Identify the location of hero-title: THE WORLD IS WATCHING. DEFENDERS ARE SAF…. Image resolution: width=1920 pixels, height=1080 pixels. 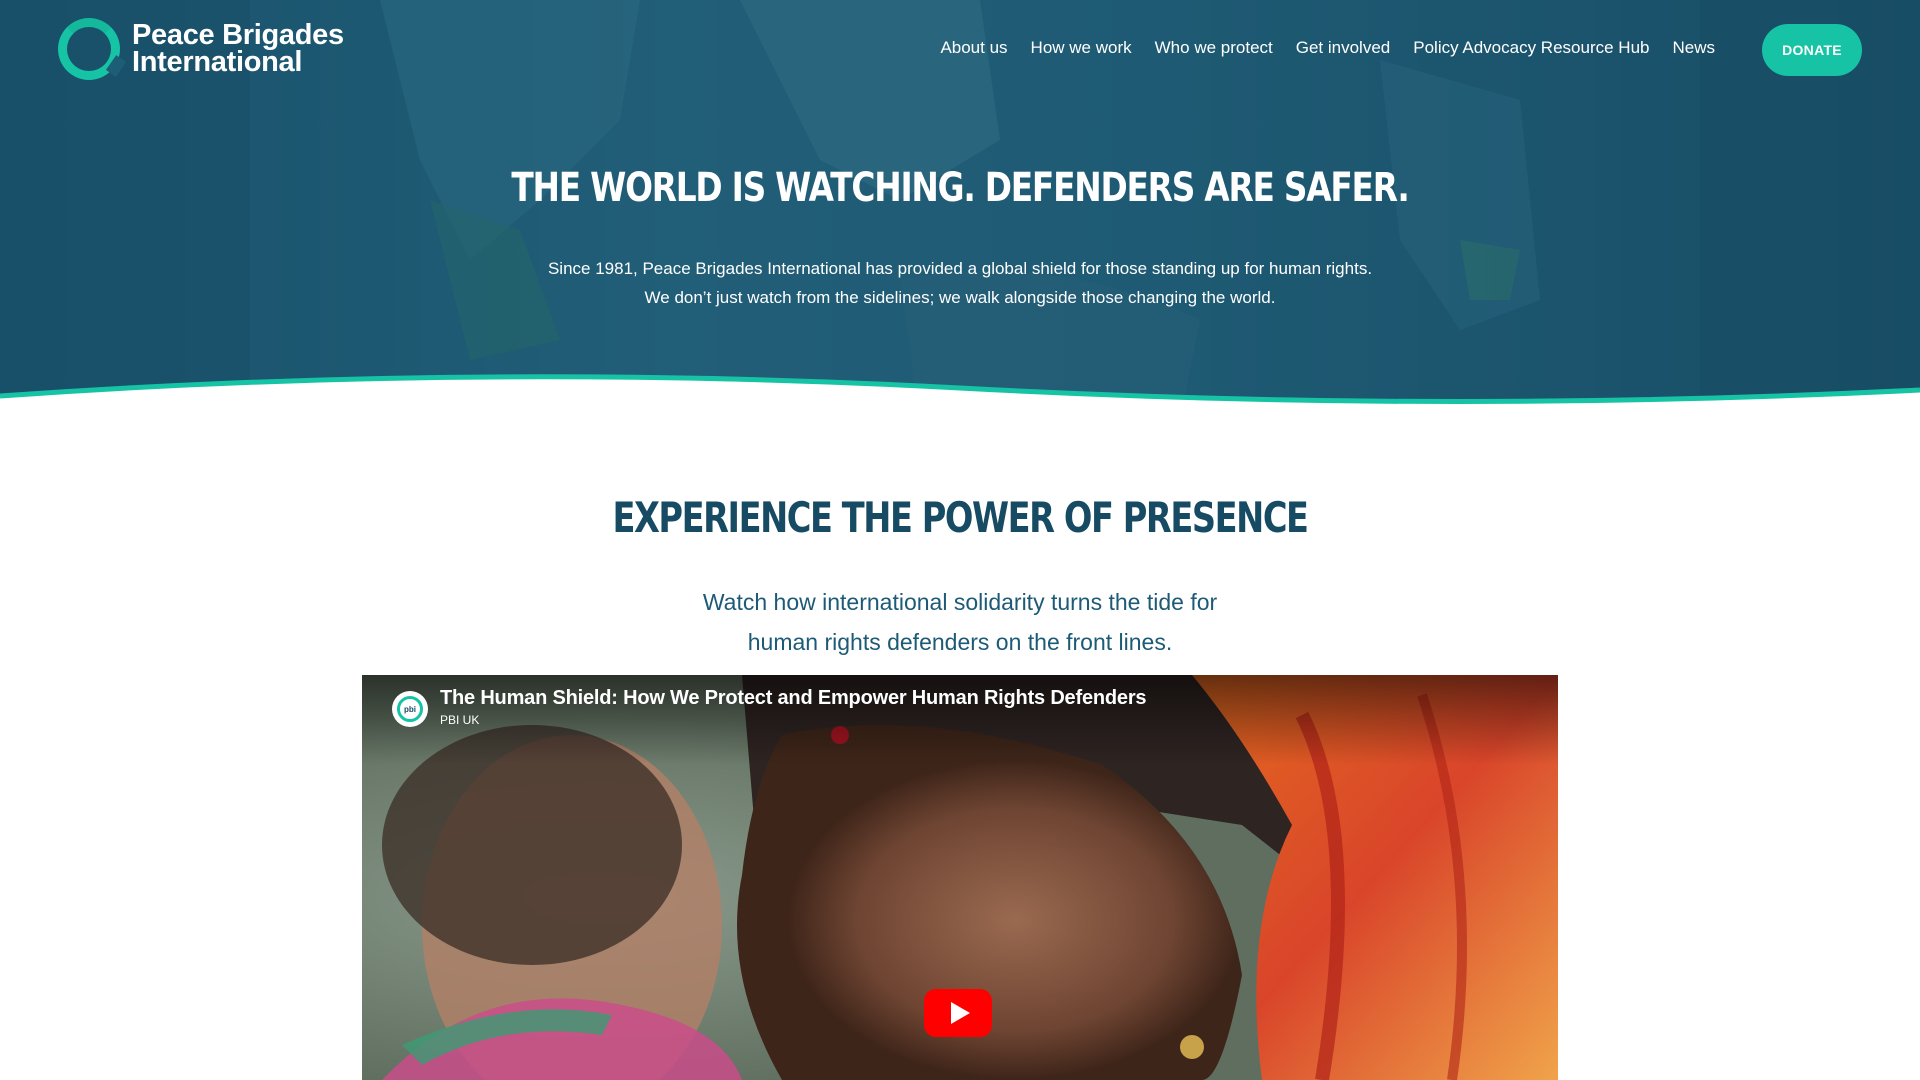
(960, 188).